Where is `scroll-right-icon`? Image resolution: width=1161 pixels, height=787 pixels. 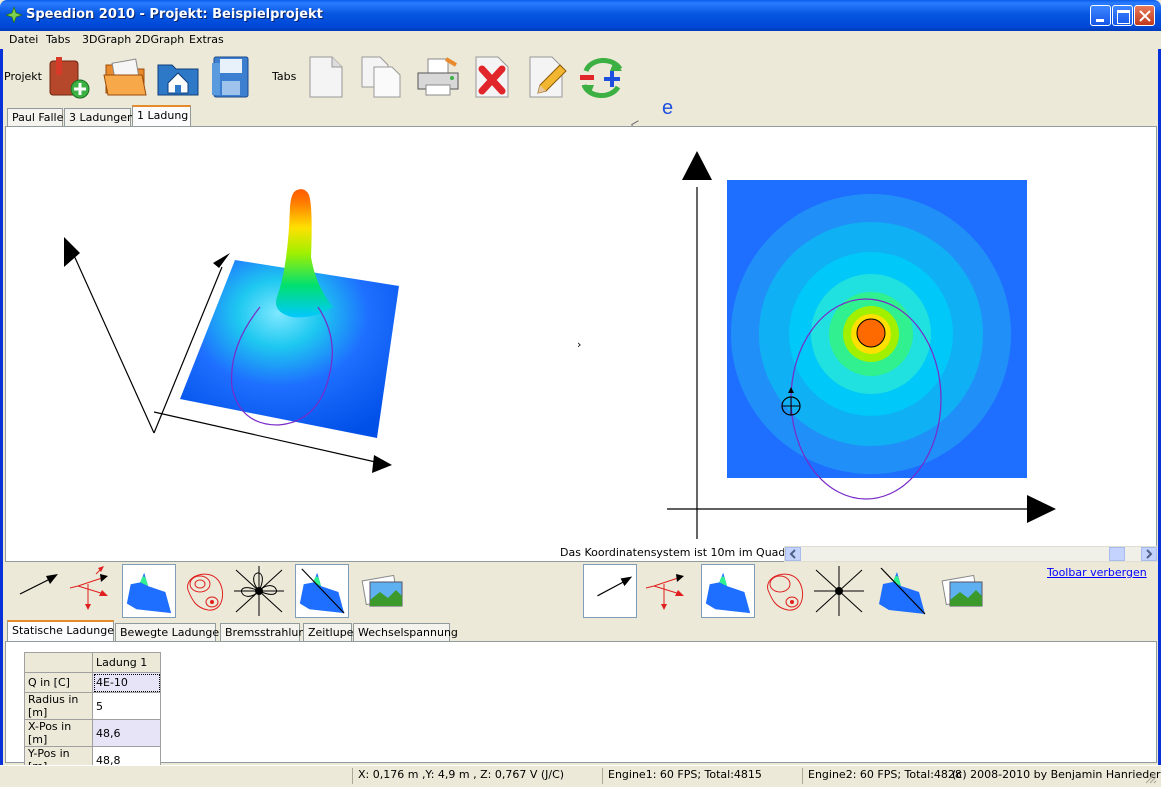
scroll-right-icon is located at coordinates (1149, 554).